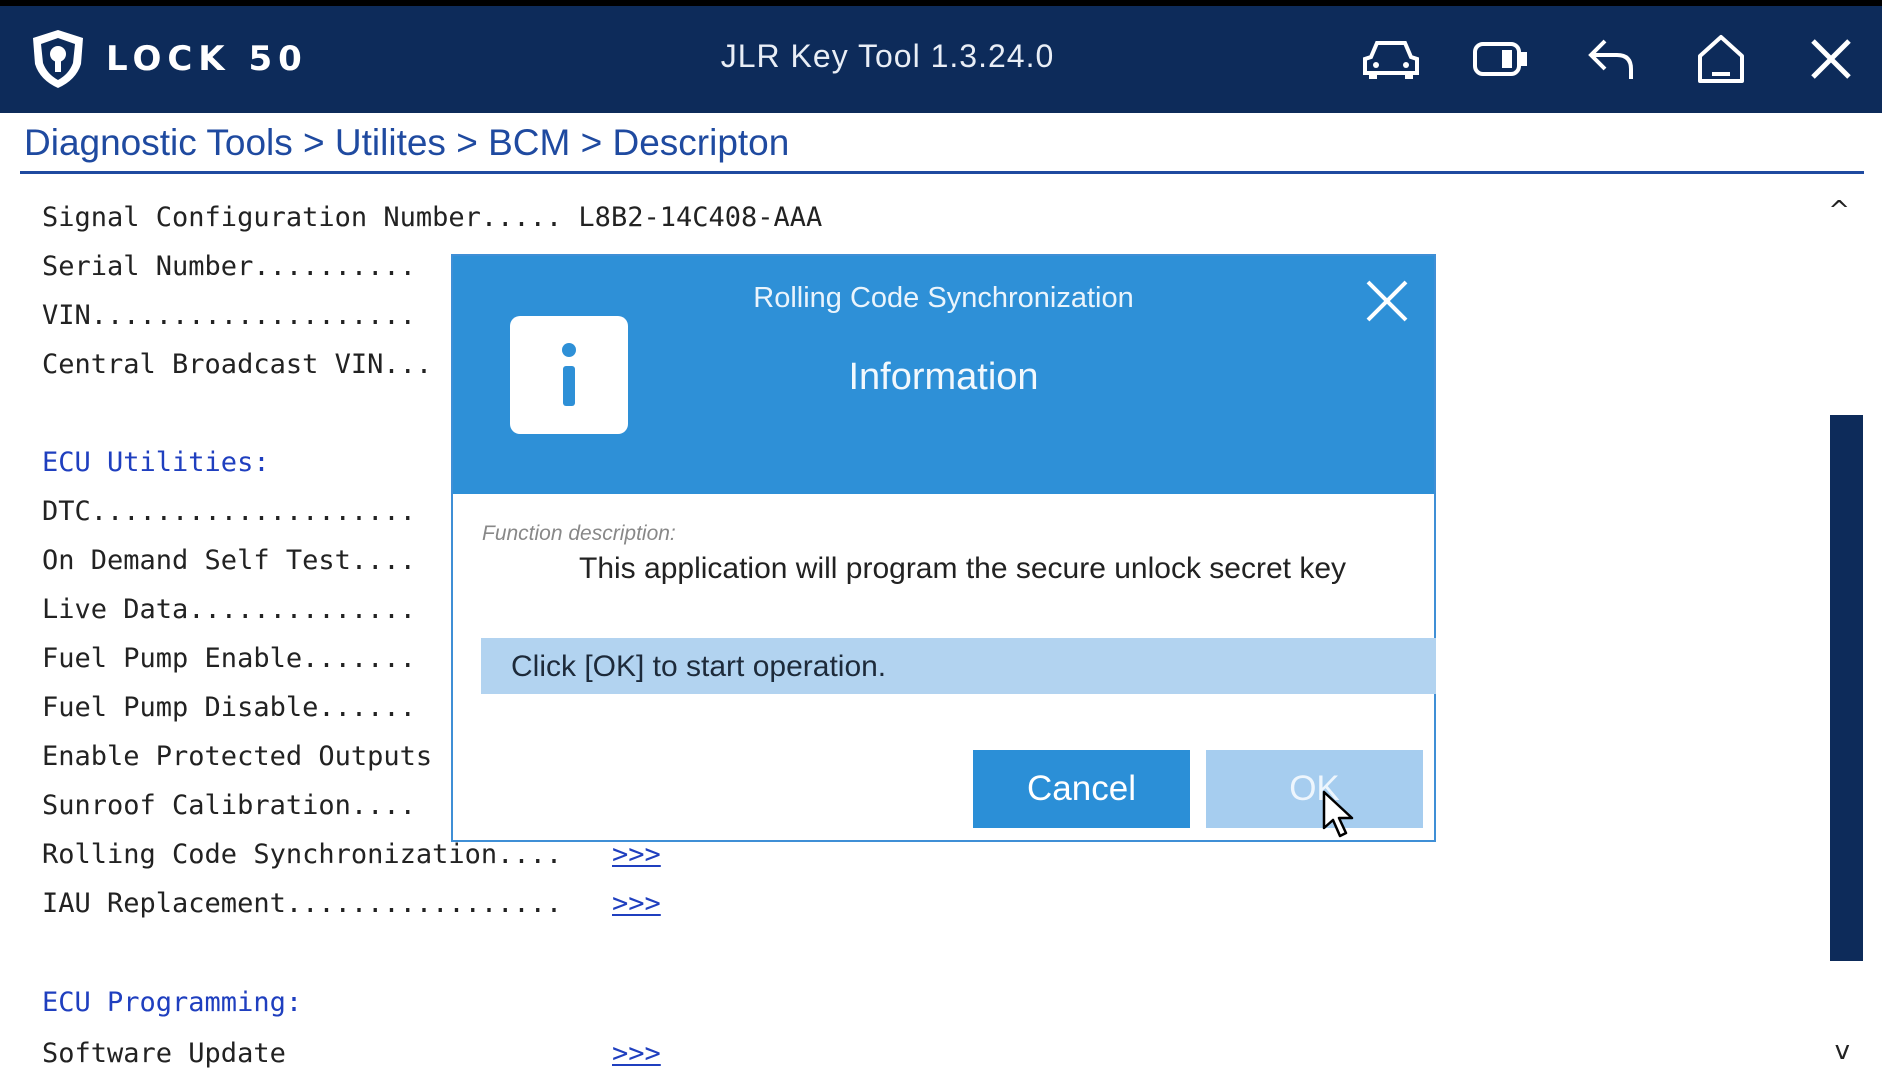 The image size is (1882, 1080). Describe the element at coordinates (1842, 1051) in the screenshot. I see `scroll-down-arrow: v` at that location.